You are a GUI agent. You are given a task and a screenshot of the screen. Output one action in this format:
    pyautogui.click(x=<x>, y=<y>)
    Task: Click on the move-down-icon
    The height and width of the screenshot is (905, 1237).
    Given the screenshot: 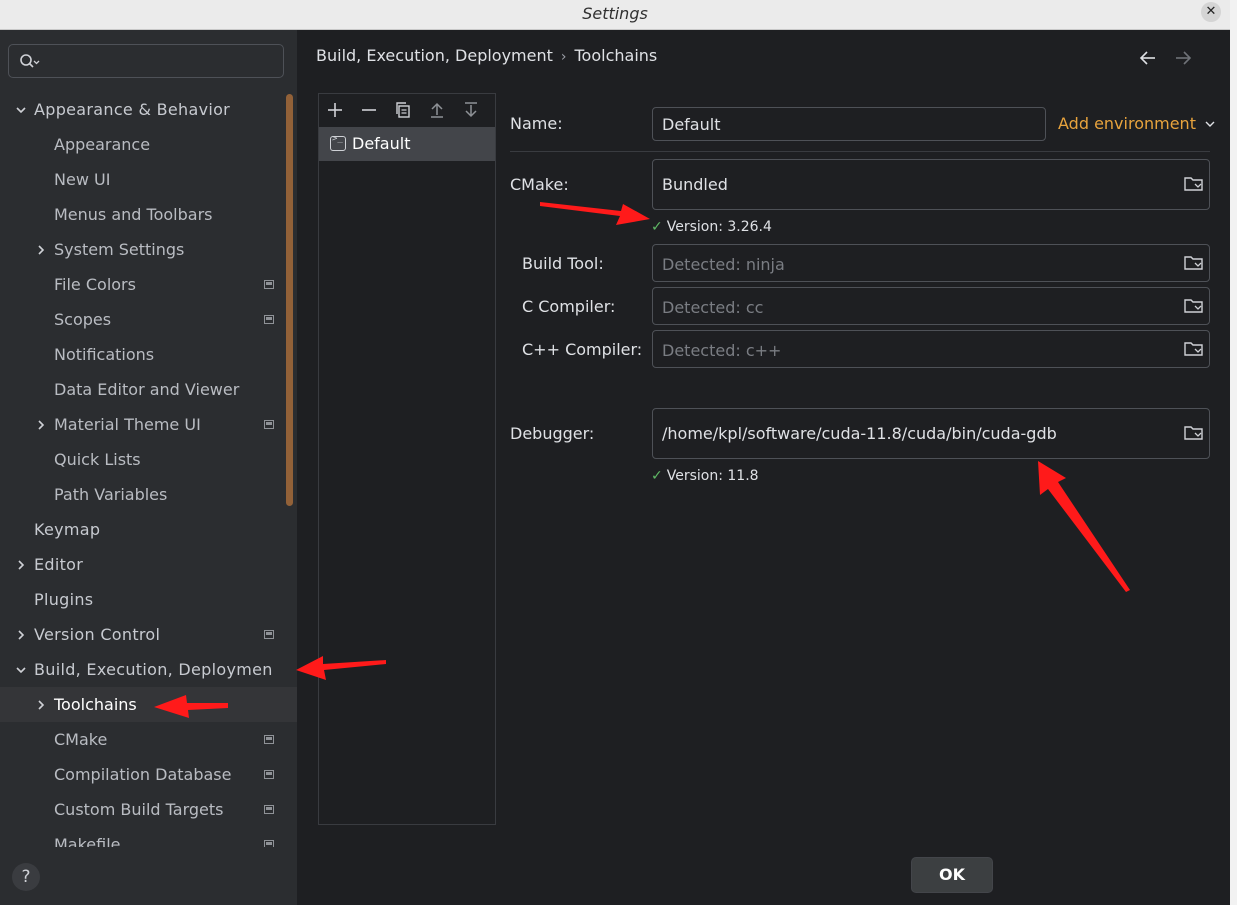 What is the action you would take?
    pyautogui.click(x=471, y=110)
    